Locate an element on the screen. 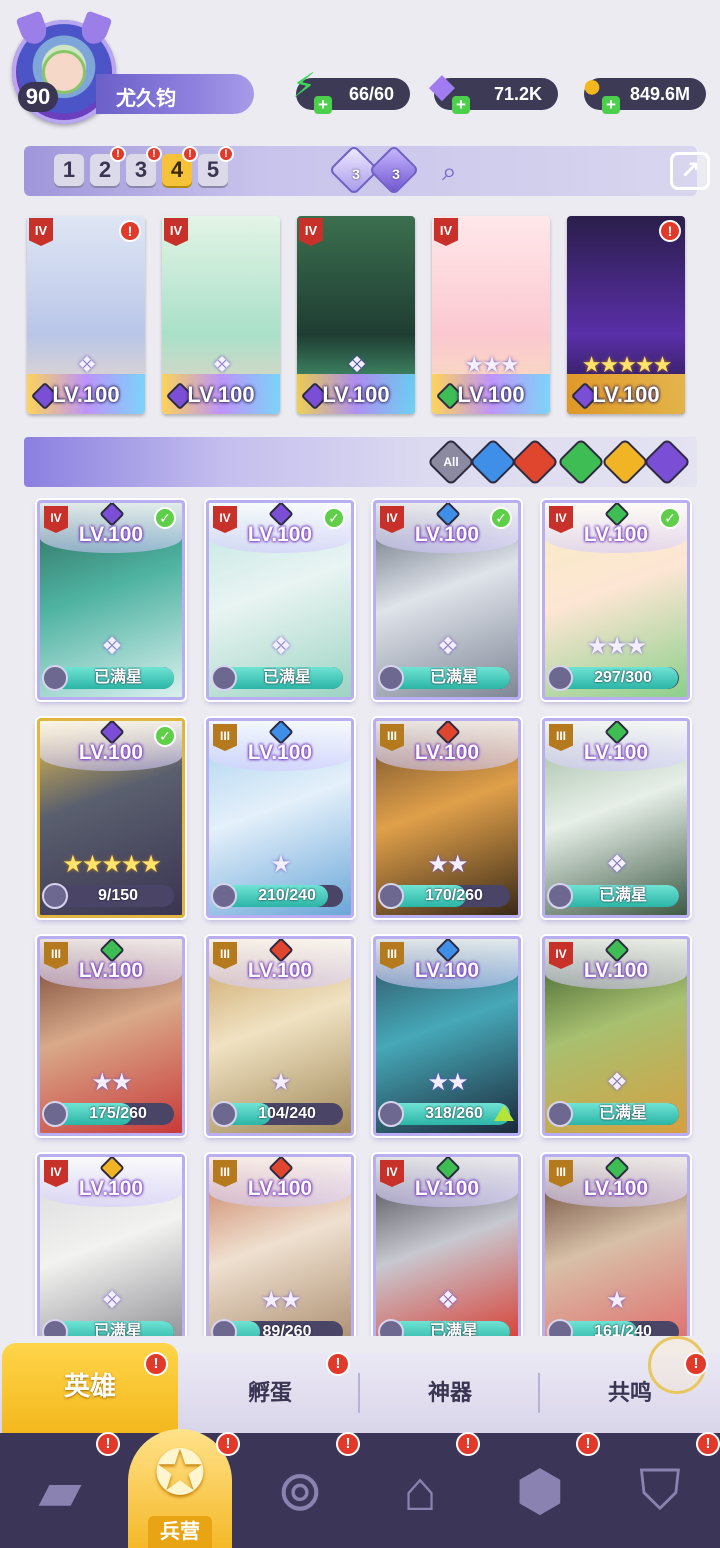 This screenshot has width=720, height=1548. team-hero-card: IV! ❖ LV.100 is located at coordinates (86, 315).